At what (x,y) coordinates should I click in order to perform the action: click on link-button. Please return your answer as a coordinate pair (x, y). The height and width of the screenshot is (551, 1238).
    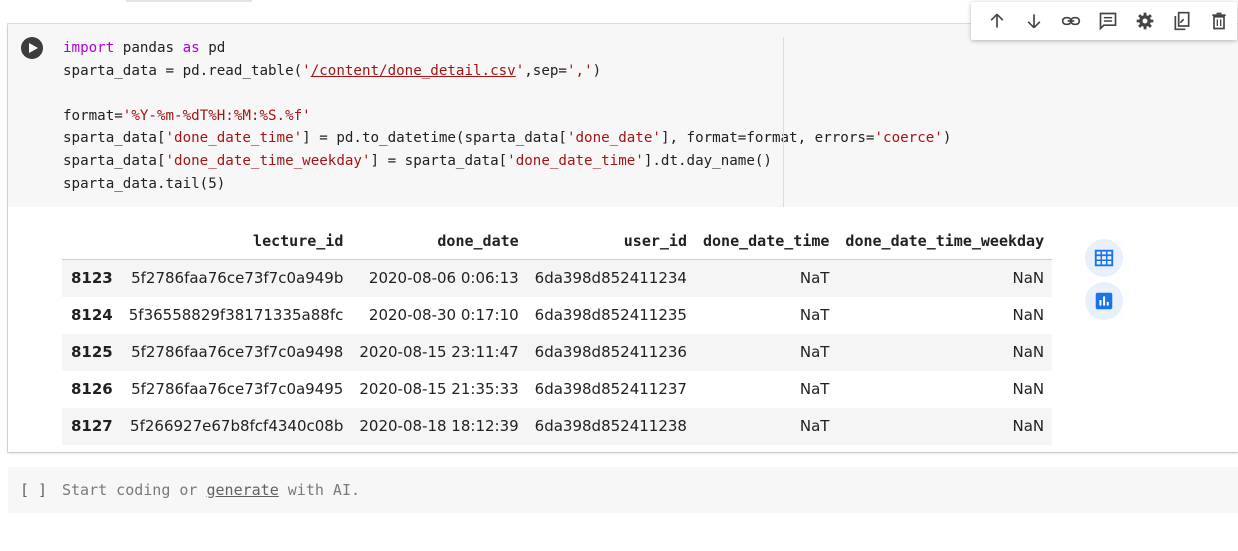
    Looking at the image, I should click on (1071, 21).